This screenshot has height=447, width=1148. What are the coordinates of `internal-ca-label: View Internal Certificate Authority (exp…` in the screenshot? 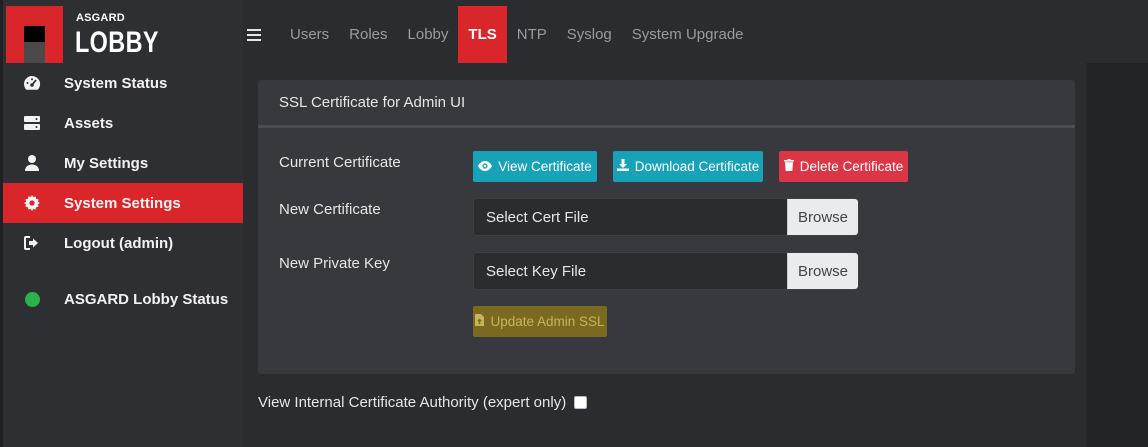 It's located at (412, 402).